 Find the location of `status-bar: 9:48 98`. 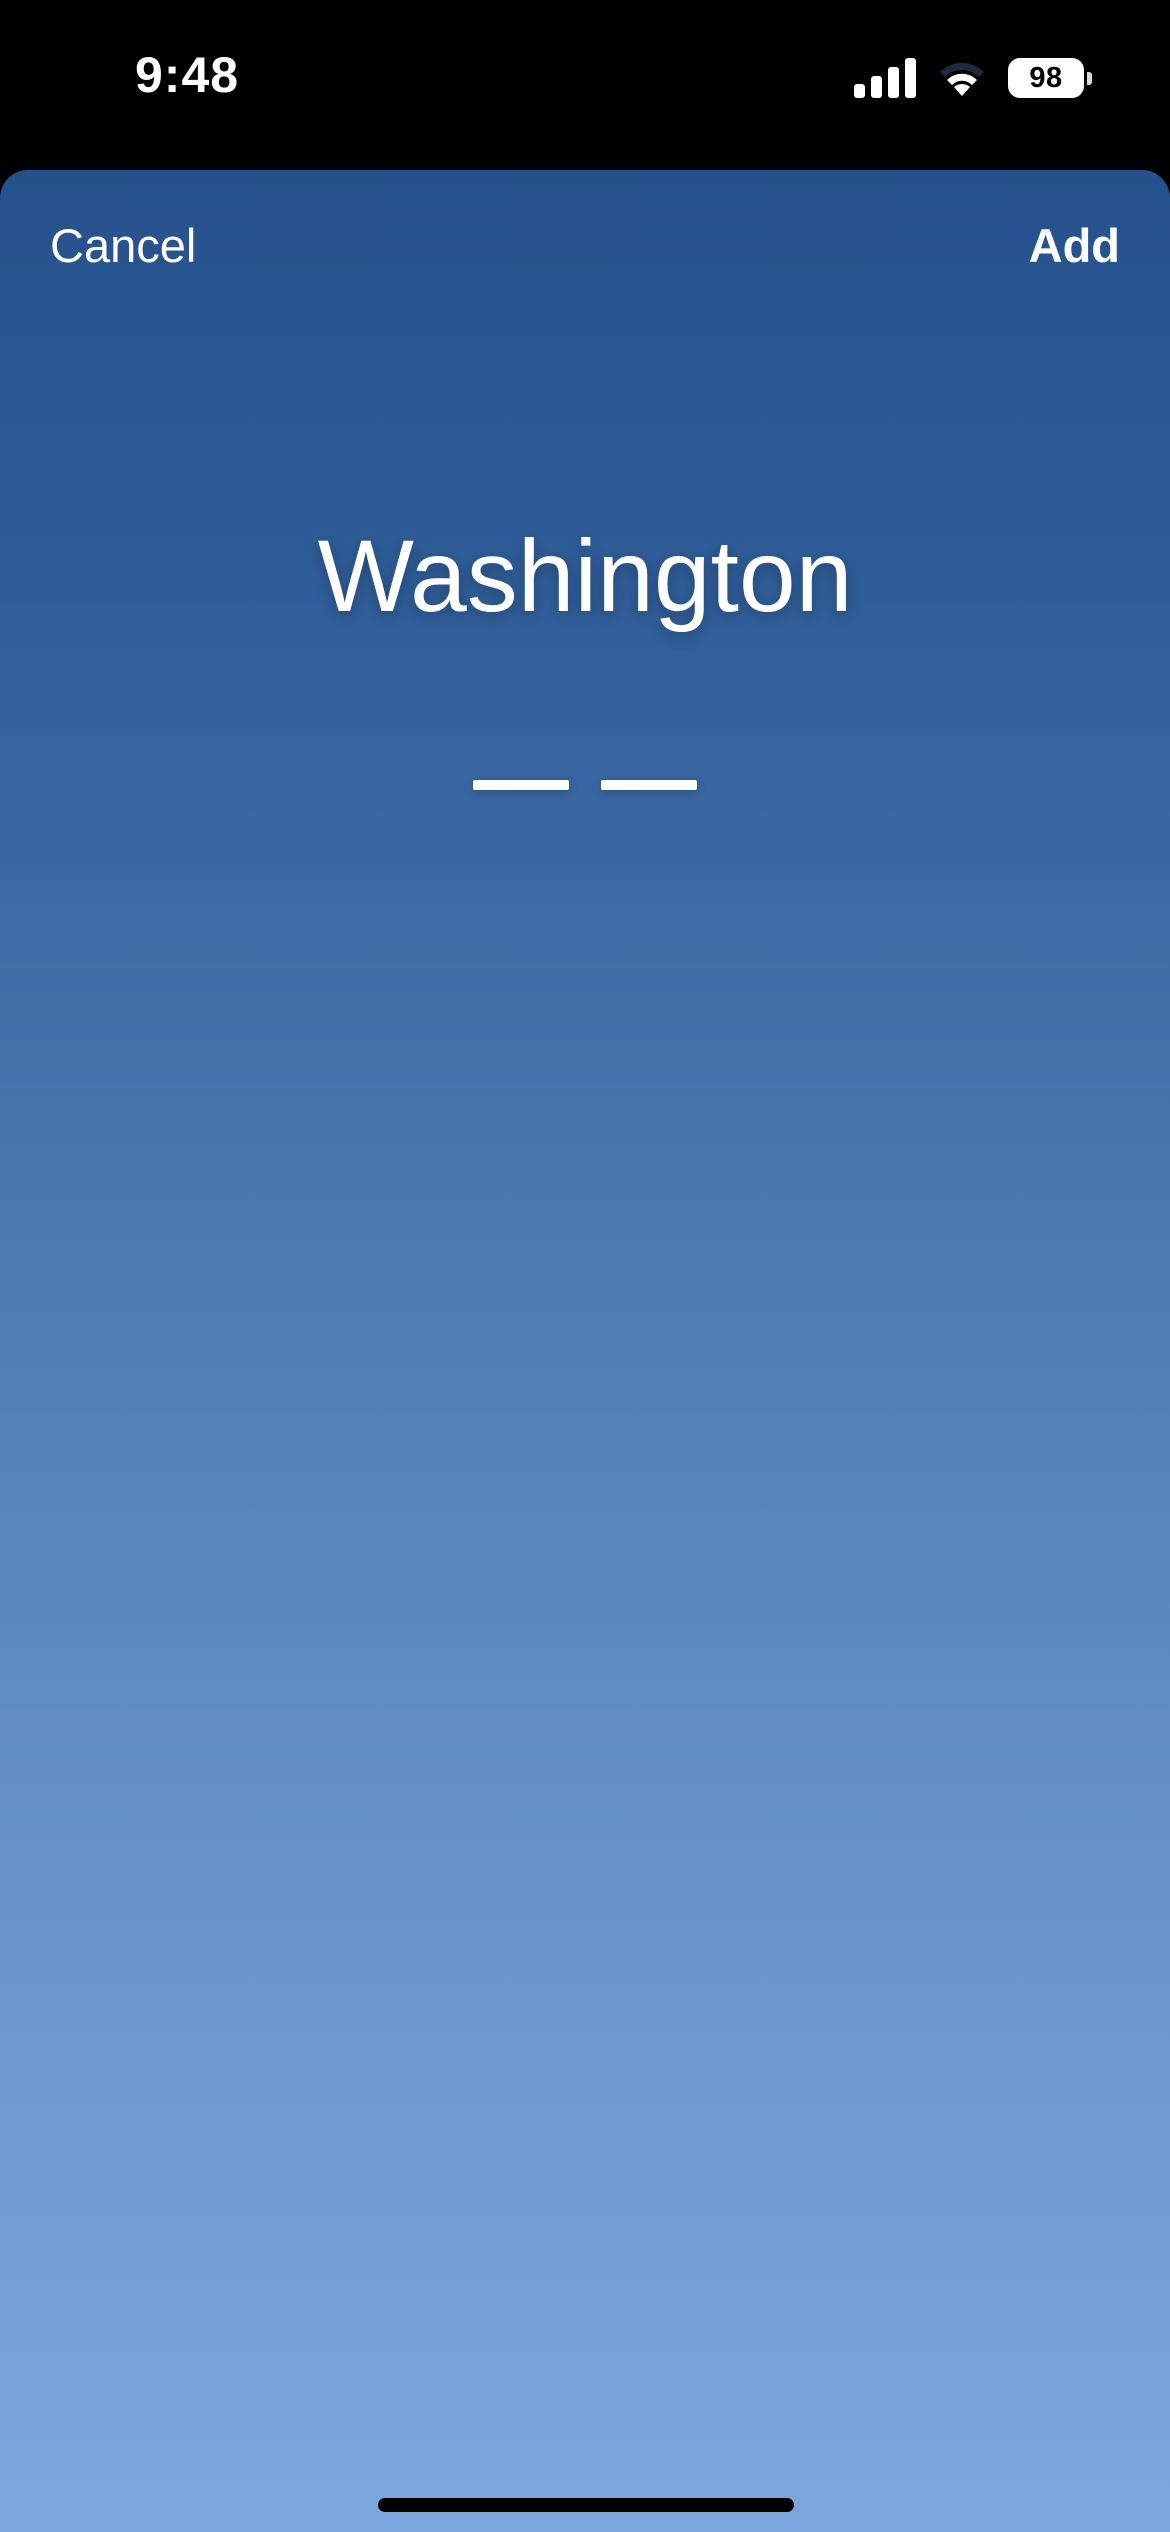

status-bar: 9:48 98 is located at coordinates (585, 80).